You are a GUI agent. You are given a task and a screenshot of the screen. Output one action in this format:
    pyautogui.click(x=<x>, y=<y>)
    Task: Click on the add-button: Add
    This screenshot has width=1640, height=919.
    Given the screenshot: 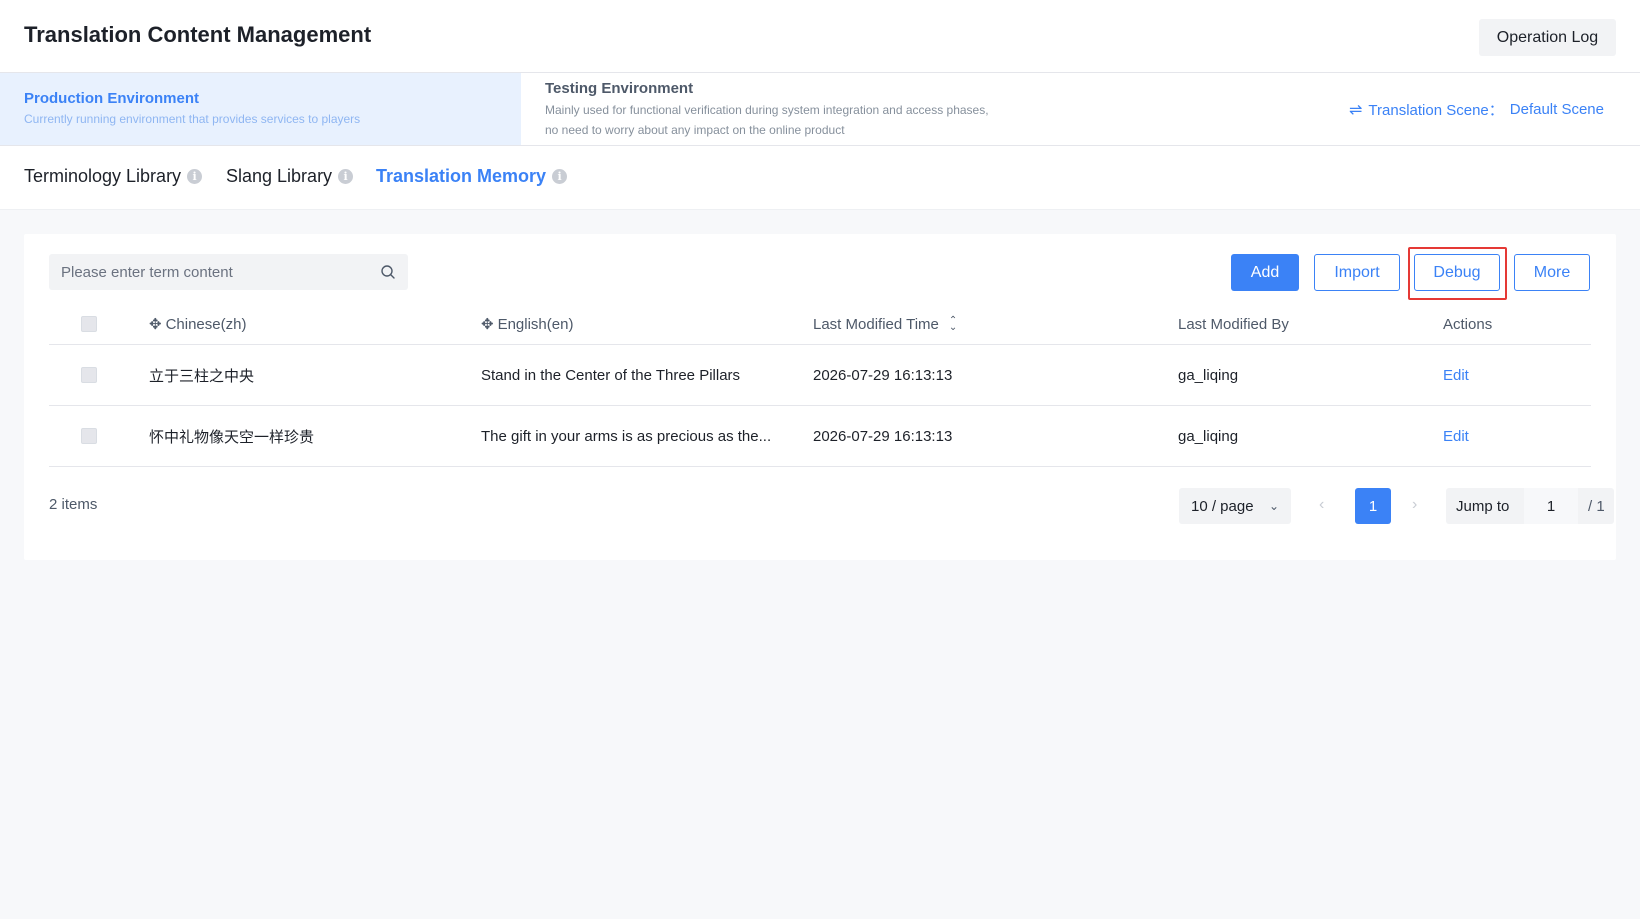 What is the action you would take?
    pyautogui.click(x=1265, y=272)
    